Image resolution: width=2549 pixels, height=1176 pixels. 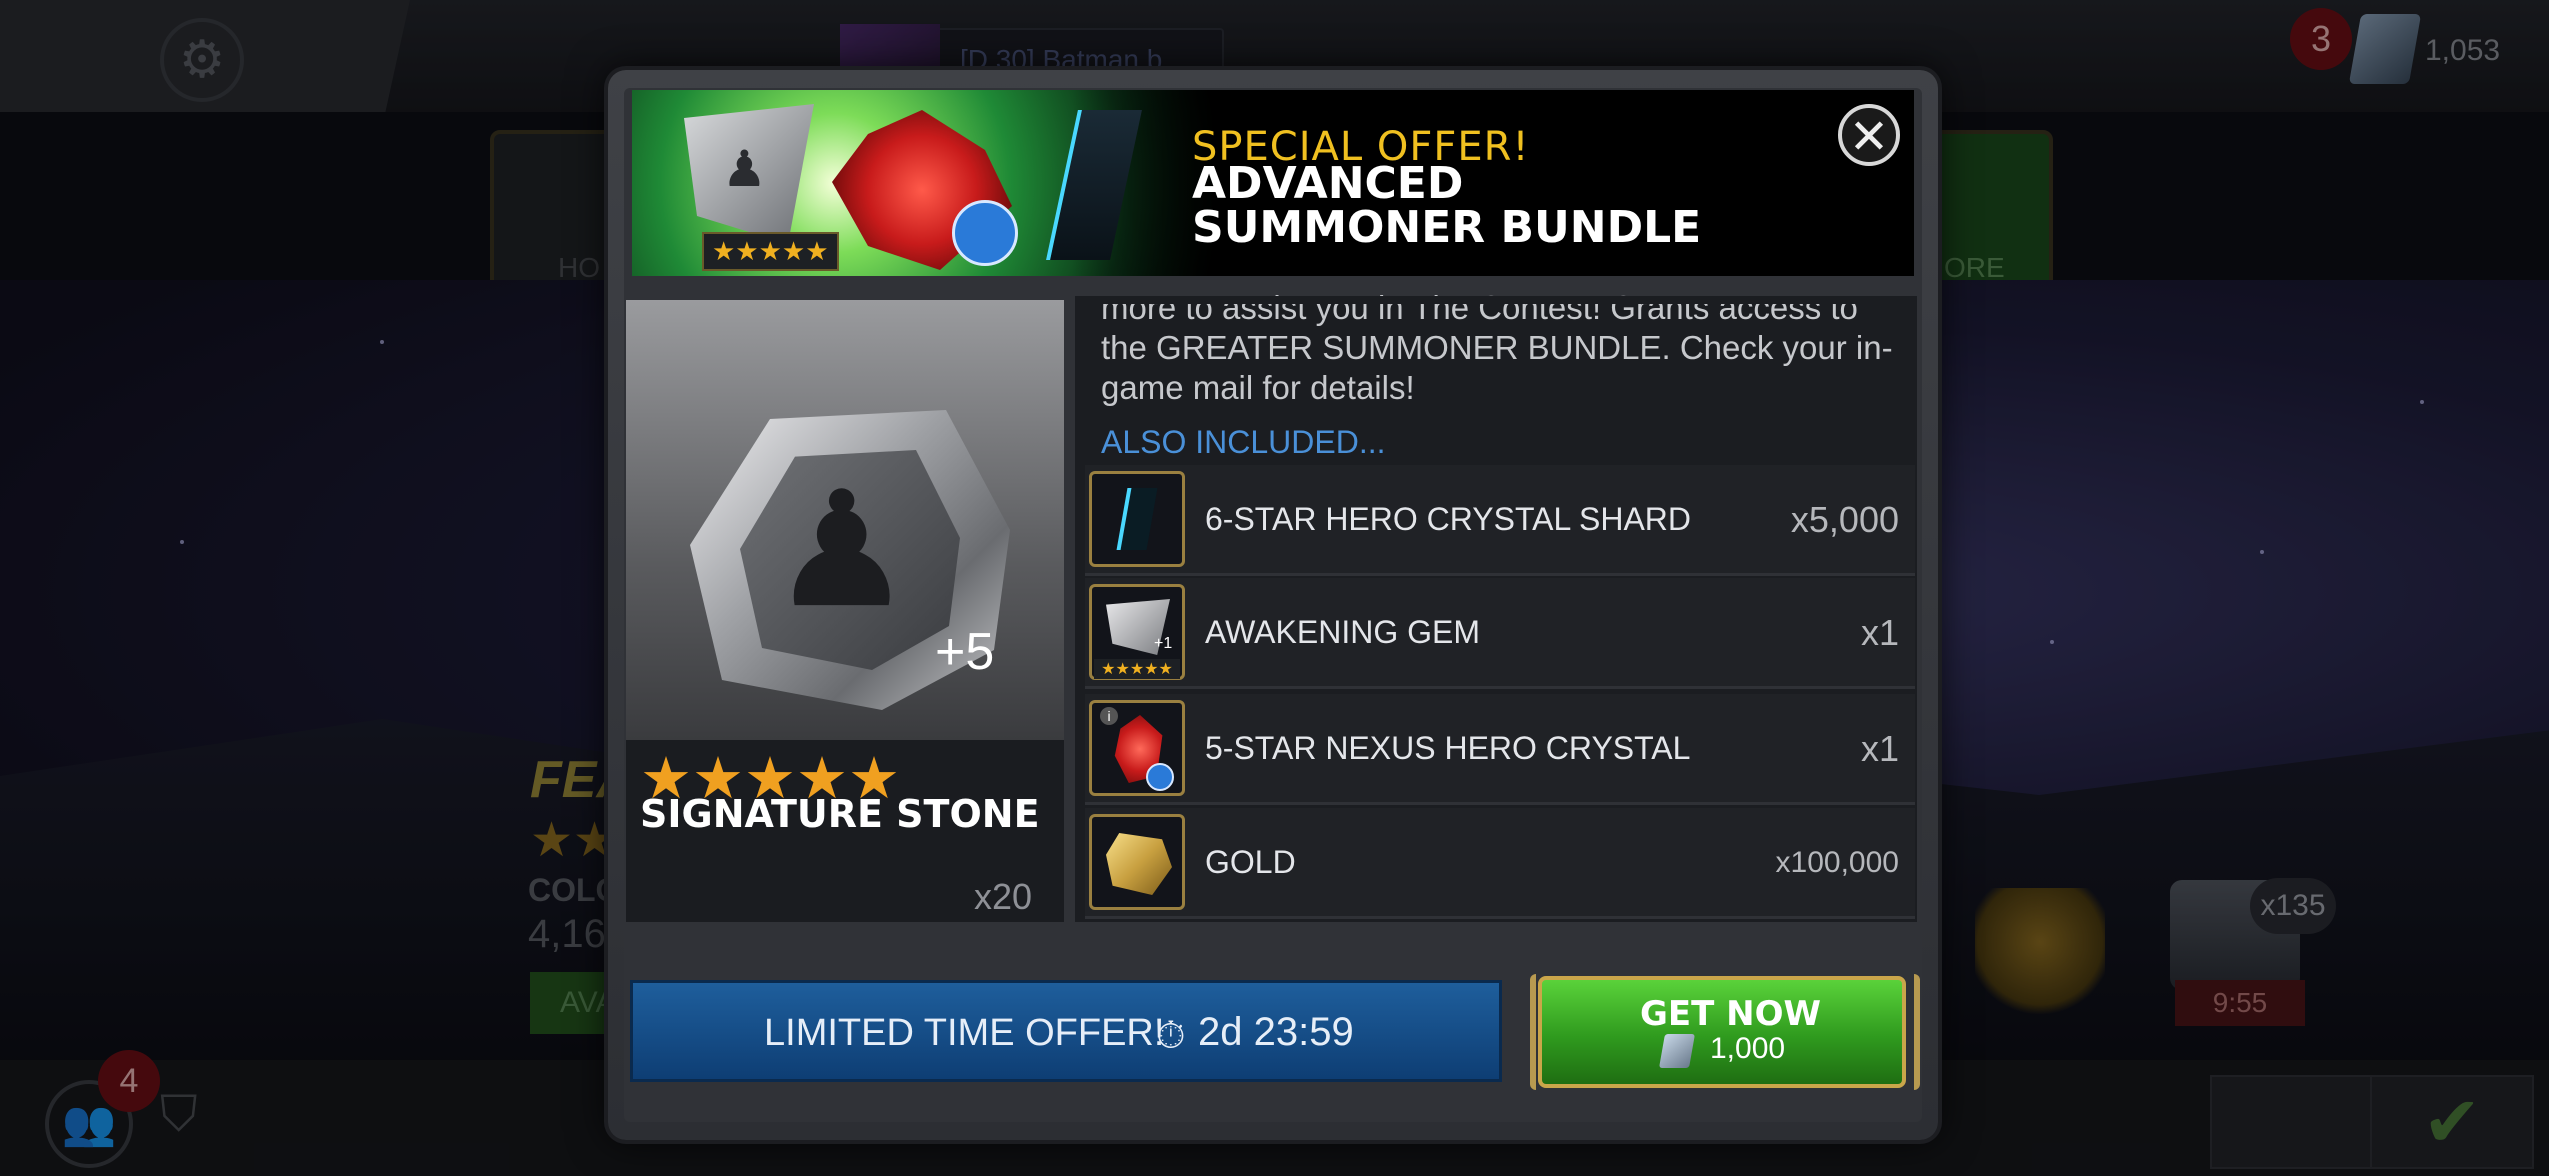 What do you see at coordinates (1500, 633) in the screenshot?
I see `list-item: +1 ★★★★★ AWAKENING GEM x1` at bounding box center [1500, 633].